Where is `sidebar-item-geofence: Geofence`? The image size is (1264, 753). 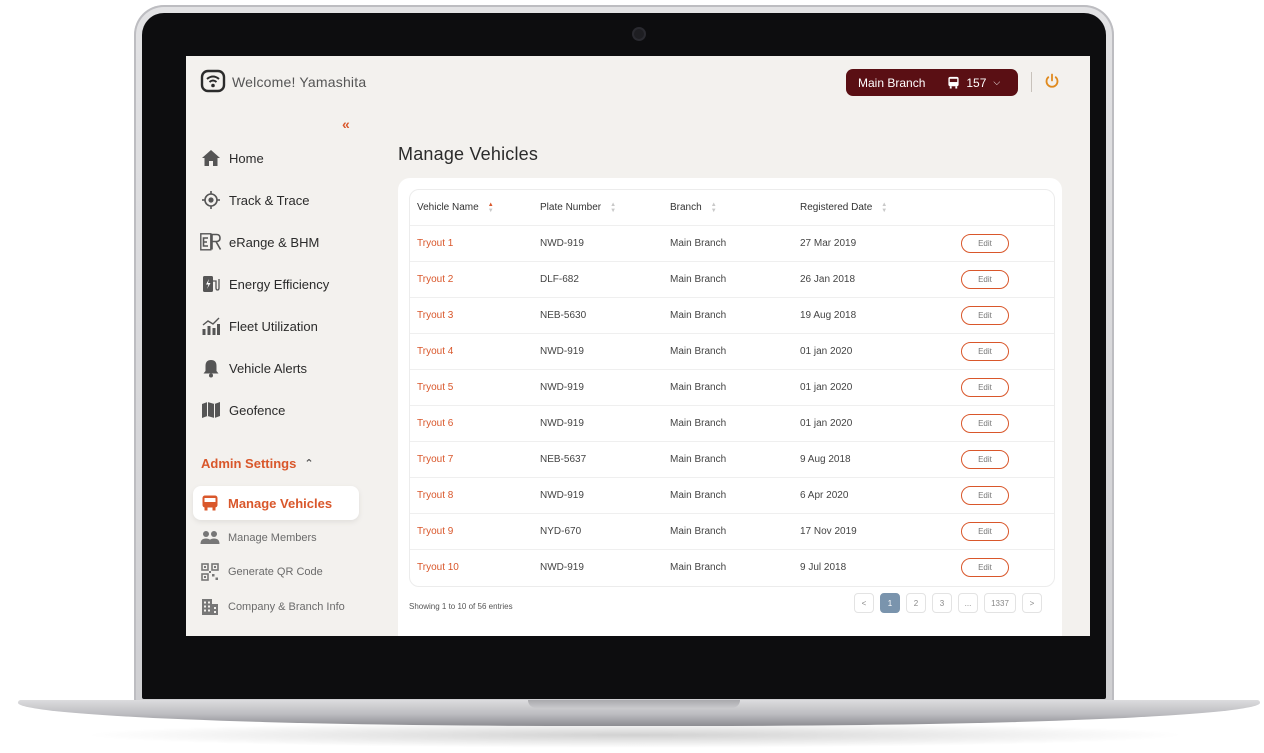
sidebar-item-geofence: Geofence is located at coordinates (242, 410).